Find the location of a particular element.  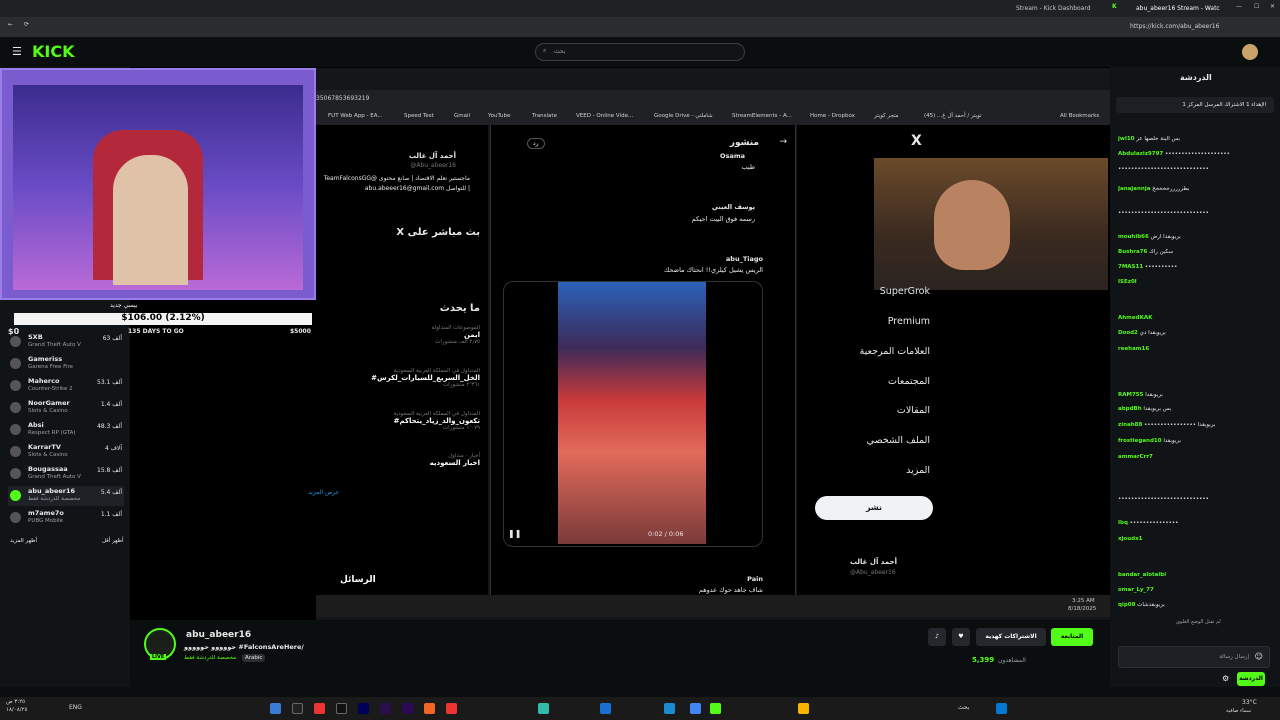

url-text: https://kick.com/abu_abeer16 is located at coordinates (1174, 26).